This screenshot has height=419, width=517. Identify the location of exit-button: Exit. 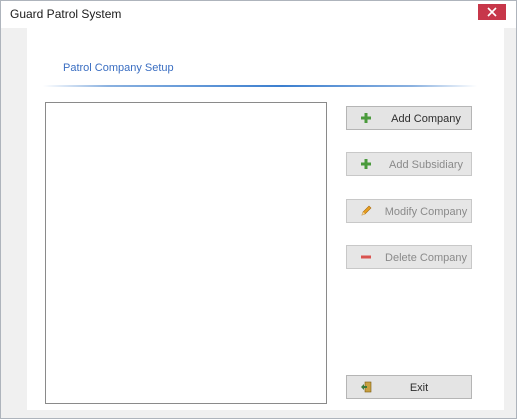
(409, 387).